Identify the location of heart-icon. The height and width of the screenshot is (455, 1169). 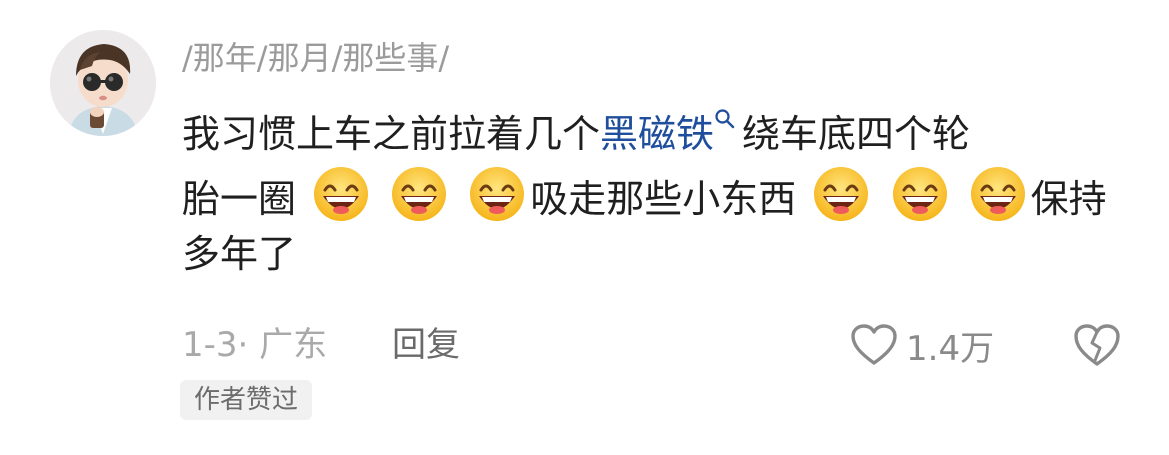
(874, 344).